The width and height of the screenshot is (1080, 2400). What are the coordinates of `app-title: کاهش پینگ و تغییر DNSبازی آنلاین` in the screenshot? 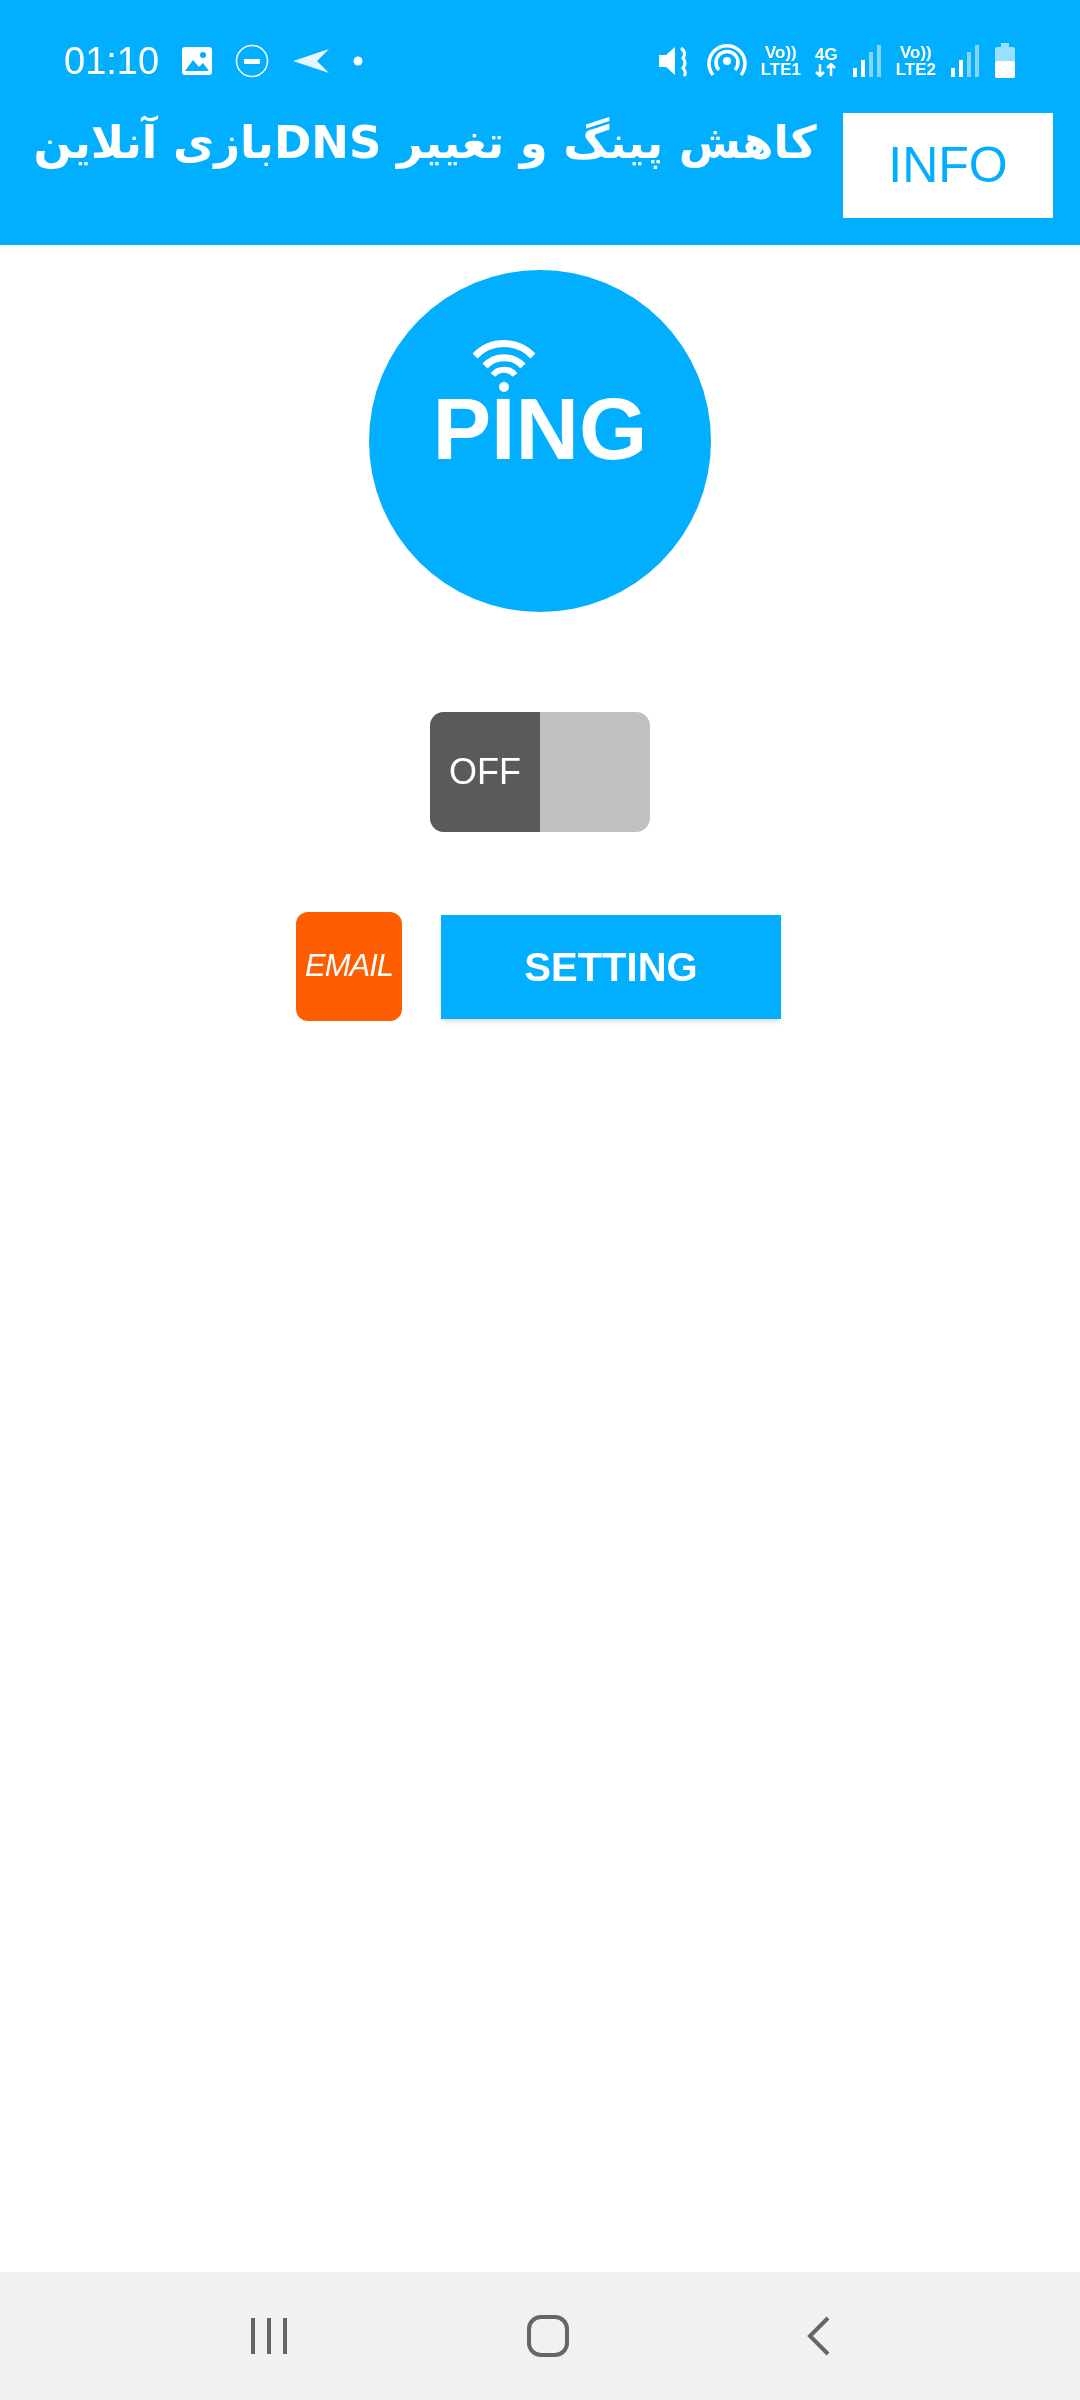 It's located at (425, 142).